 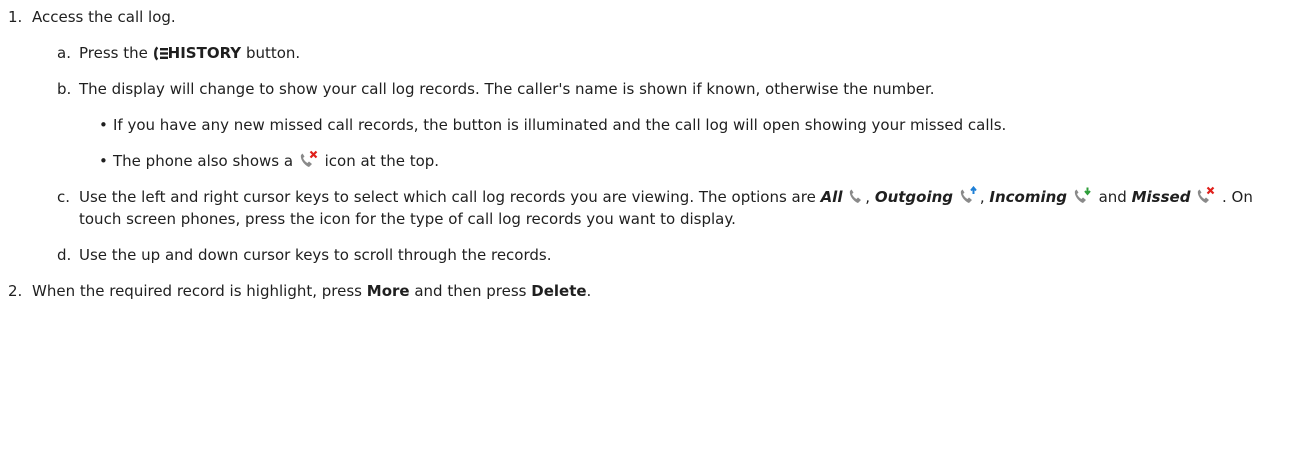 What do you see at coordinates (382, 161) in the screenshot?
I see `bullet-text-post: icon at the top.` at bounding box center [382, 161].